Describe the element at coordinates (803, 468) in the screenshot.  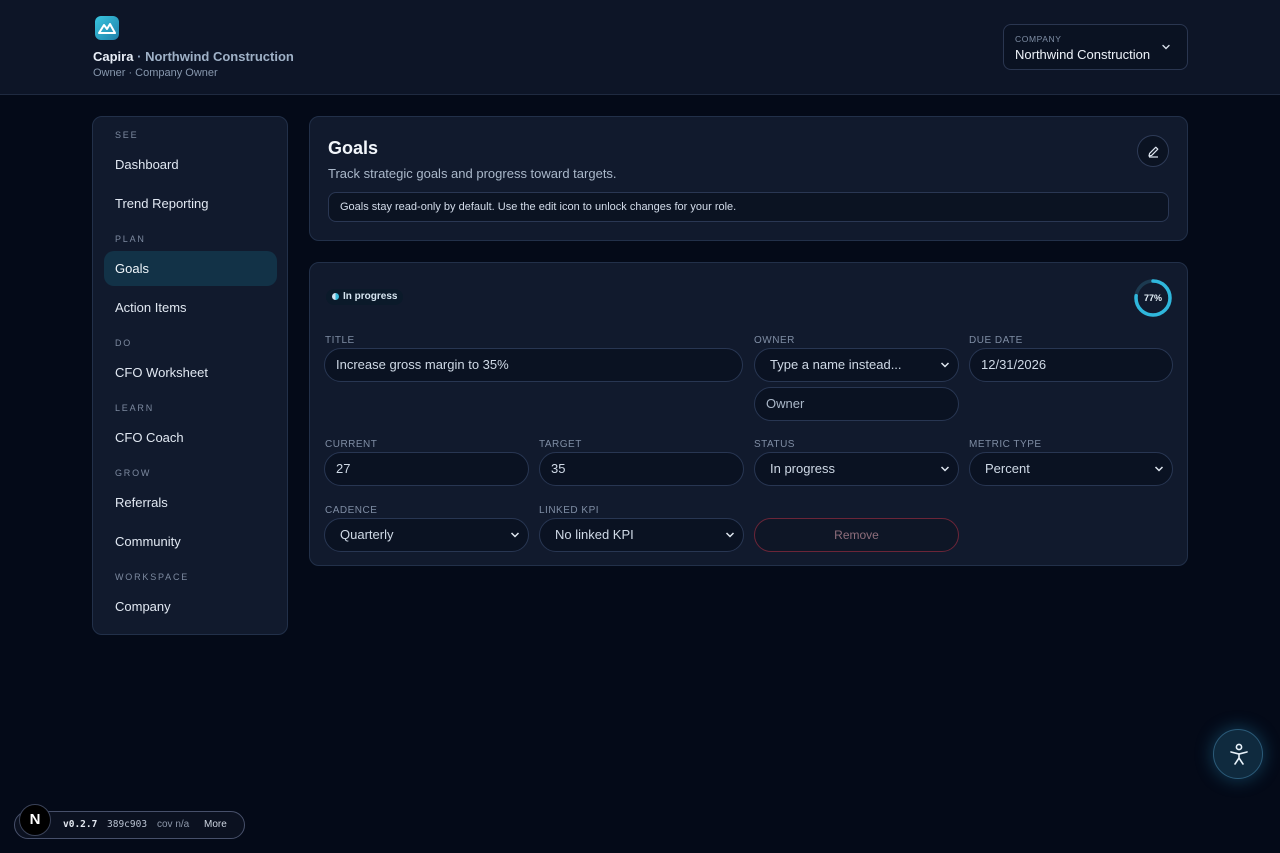
I see `status-select-value: In progress` at that location.